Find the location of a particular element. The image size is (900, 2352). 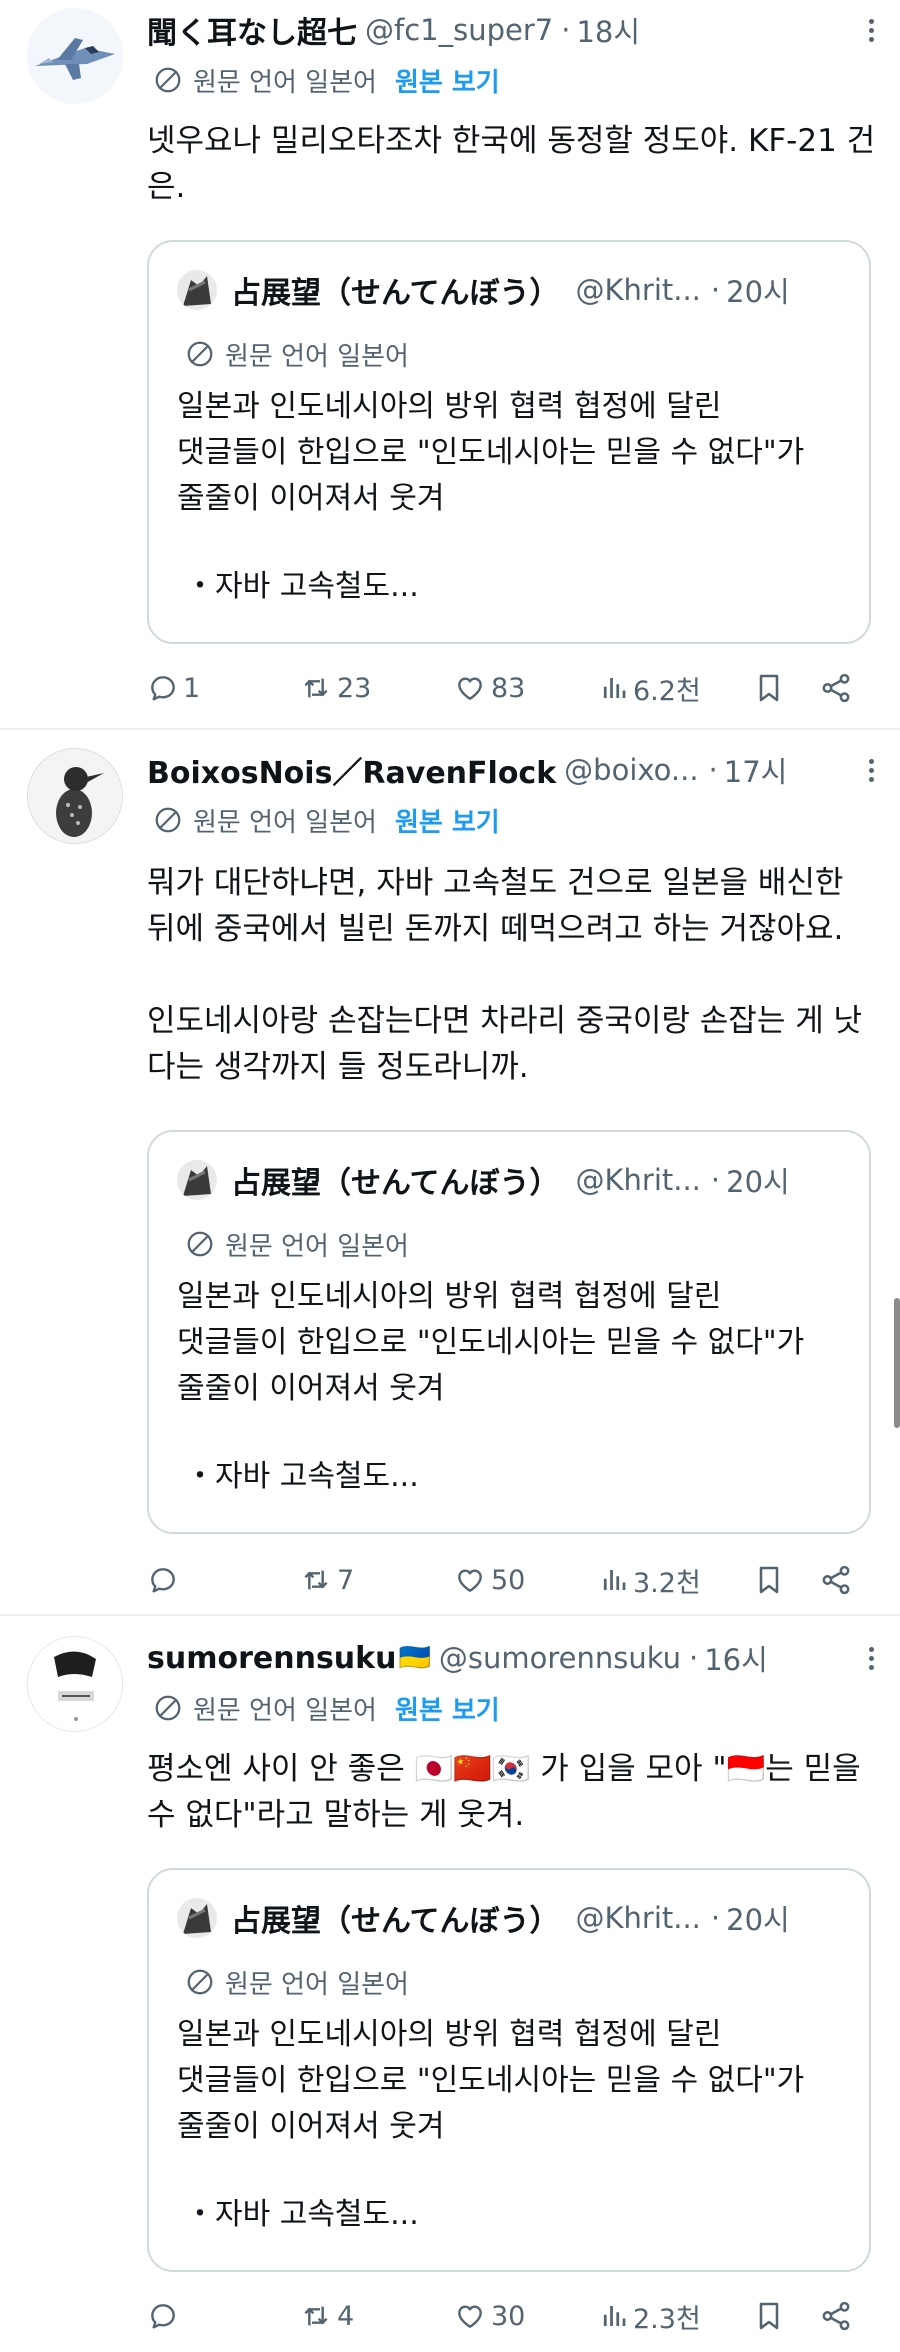

views-button: 6.2천 is located at coordinates (650, 688).